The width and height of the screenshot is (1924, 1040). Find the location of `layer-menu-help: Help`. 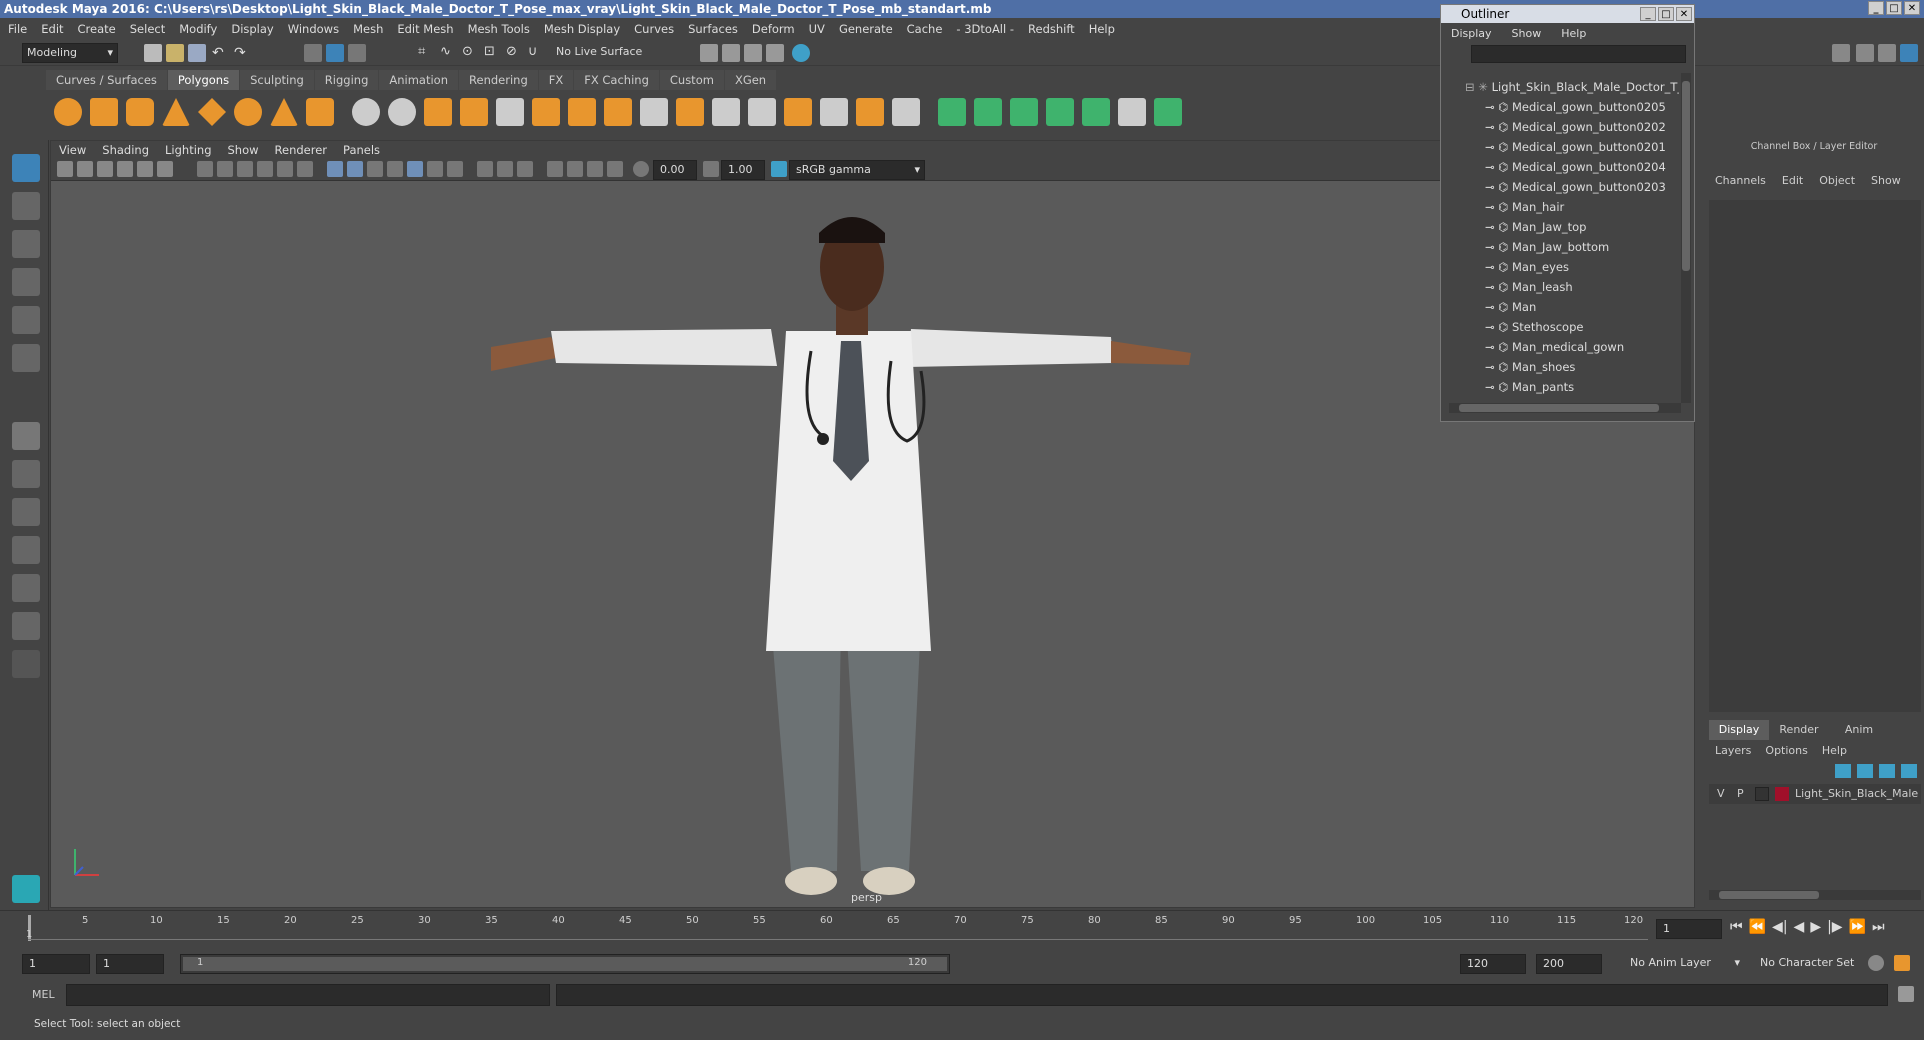

layer-menu-help: Help is located at coordinates (1834, 750).